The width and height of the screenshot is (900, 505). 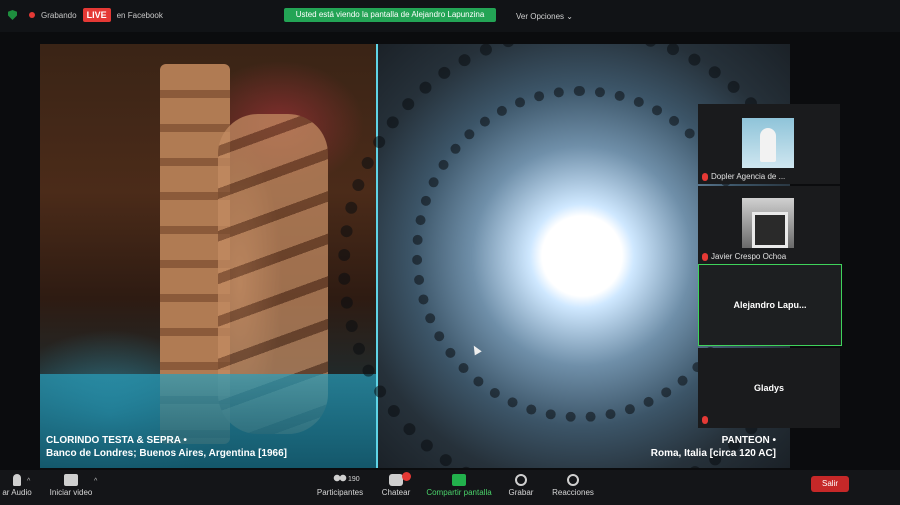 What do you see at coordinates (340, 492) in the screenshot?
I see `participants-label: Participantes` at bounding box center [340, 492].